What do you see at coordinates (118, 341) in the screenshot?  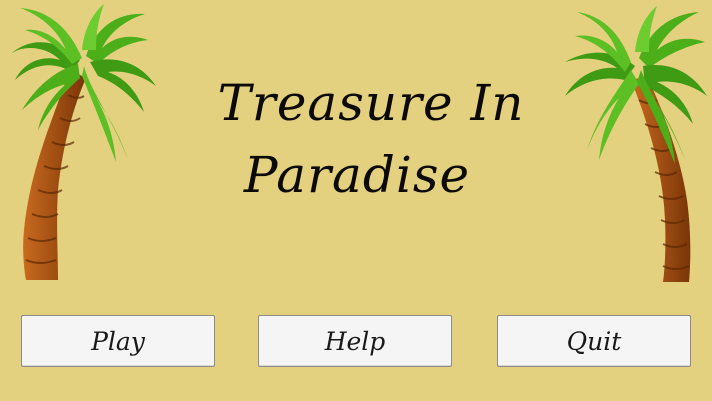 I see `play-button: Play` at bounding box center [118, 341].